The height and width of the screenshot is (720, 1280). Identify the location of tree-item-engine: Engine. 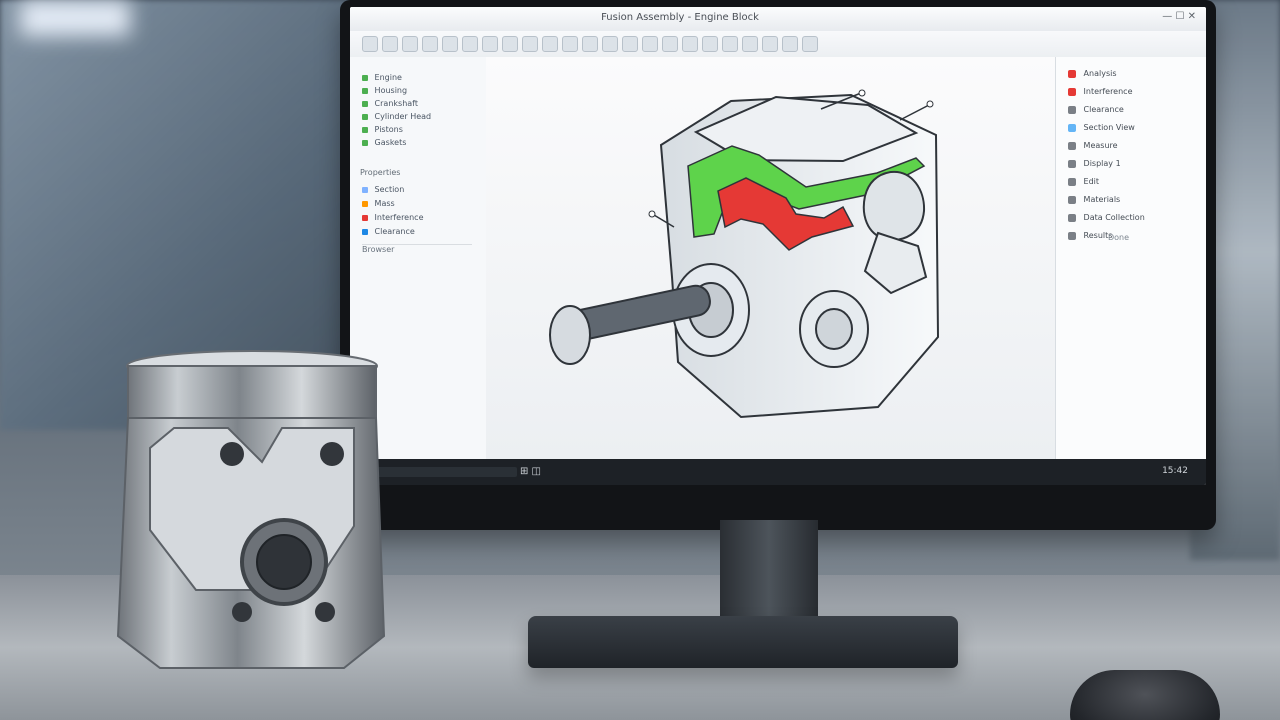
(382, 78).